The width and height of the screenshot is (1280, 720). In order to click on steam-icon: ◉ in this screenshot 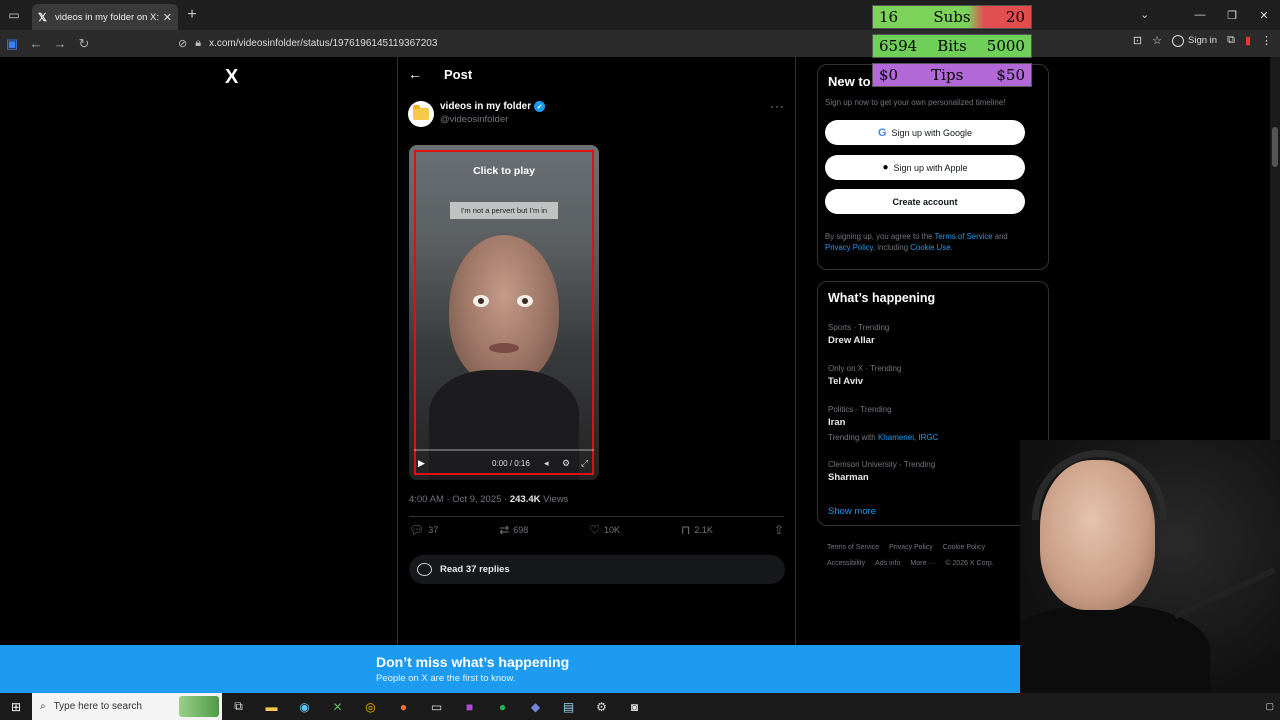, I will do `click(304, 706)`.